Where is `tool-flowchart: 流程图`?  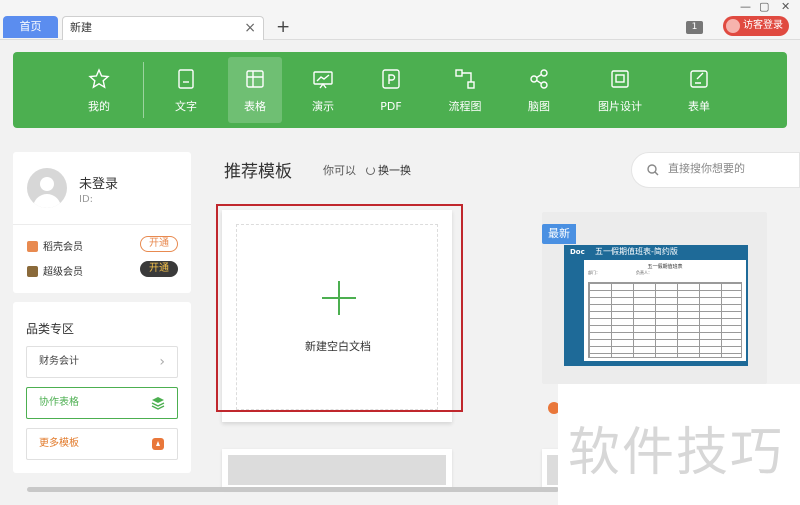 tool-flowchart: 流程图 is located at coordinates (465, 90).